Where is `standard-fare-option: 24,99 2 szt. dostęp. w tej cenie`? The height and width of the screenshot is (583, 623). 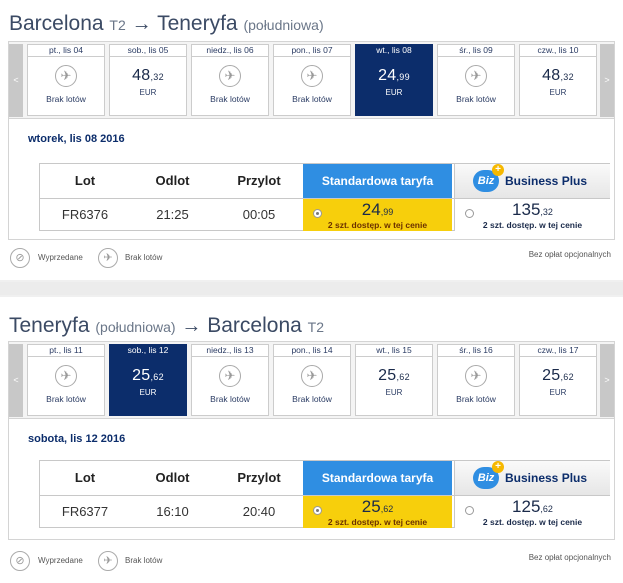 standard-fare-option: 24,99 2 szt. dostęp. w tej cenie is located at coordinates (377, 215).